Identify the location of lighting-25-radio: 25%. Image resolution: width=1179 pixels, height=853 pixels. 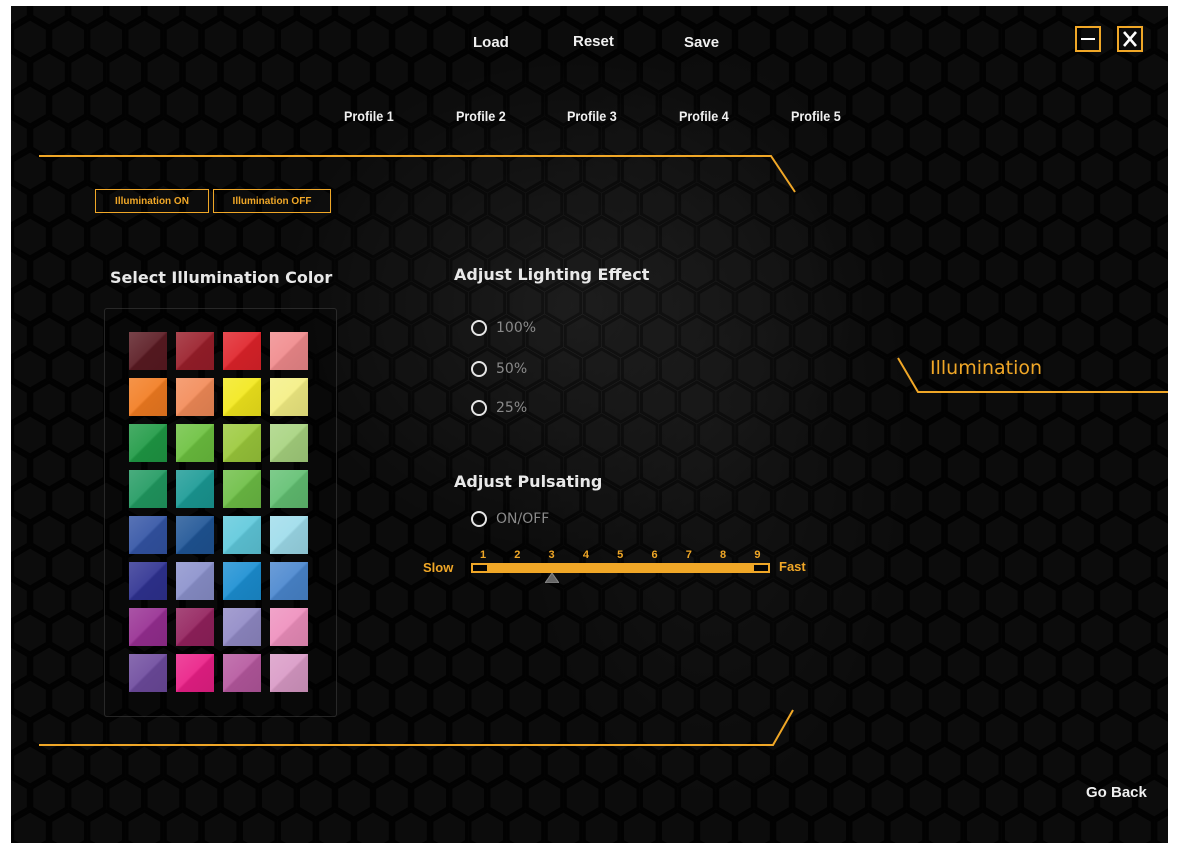
(499, 408).